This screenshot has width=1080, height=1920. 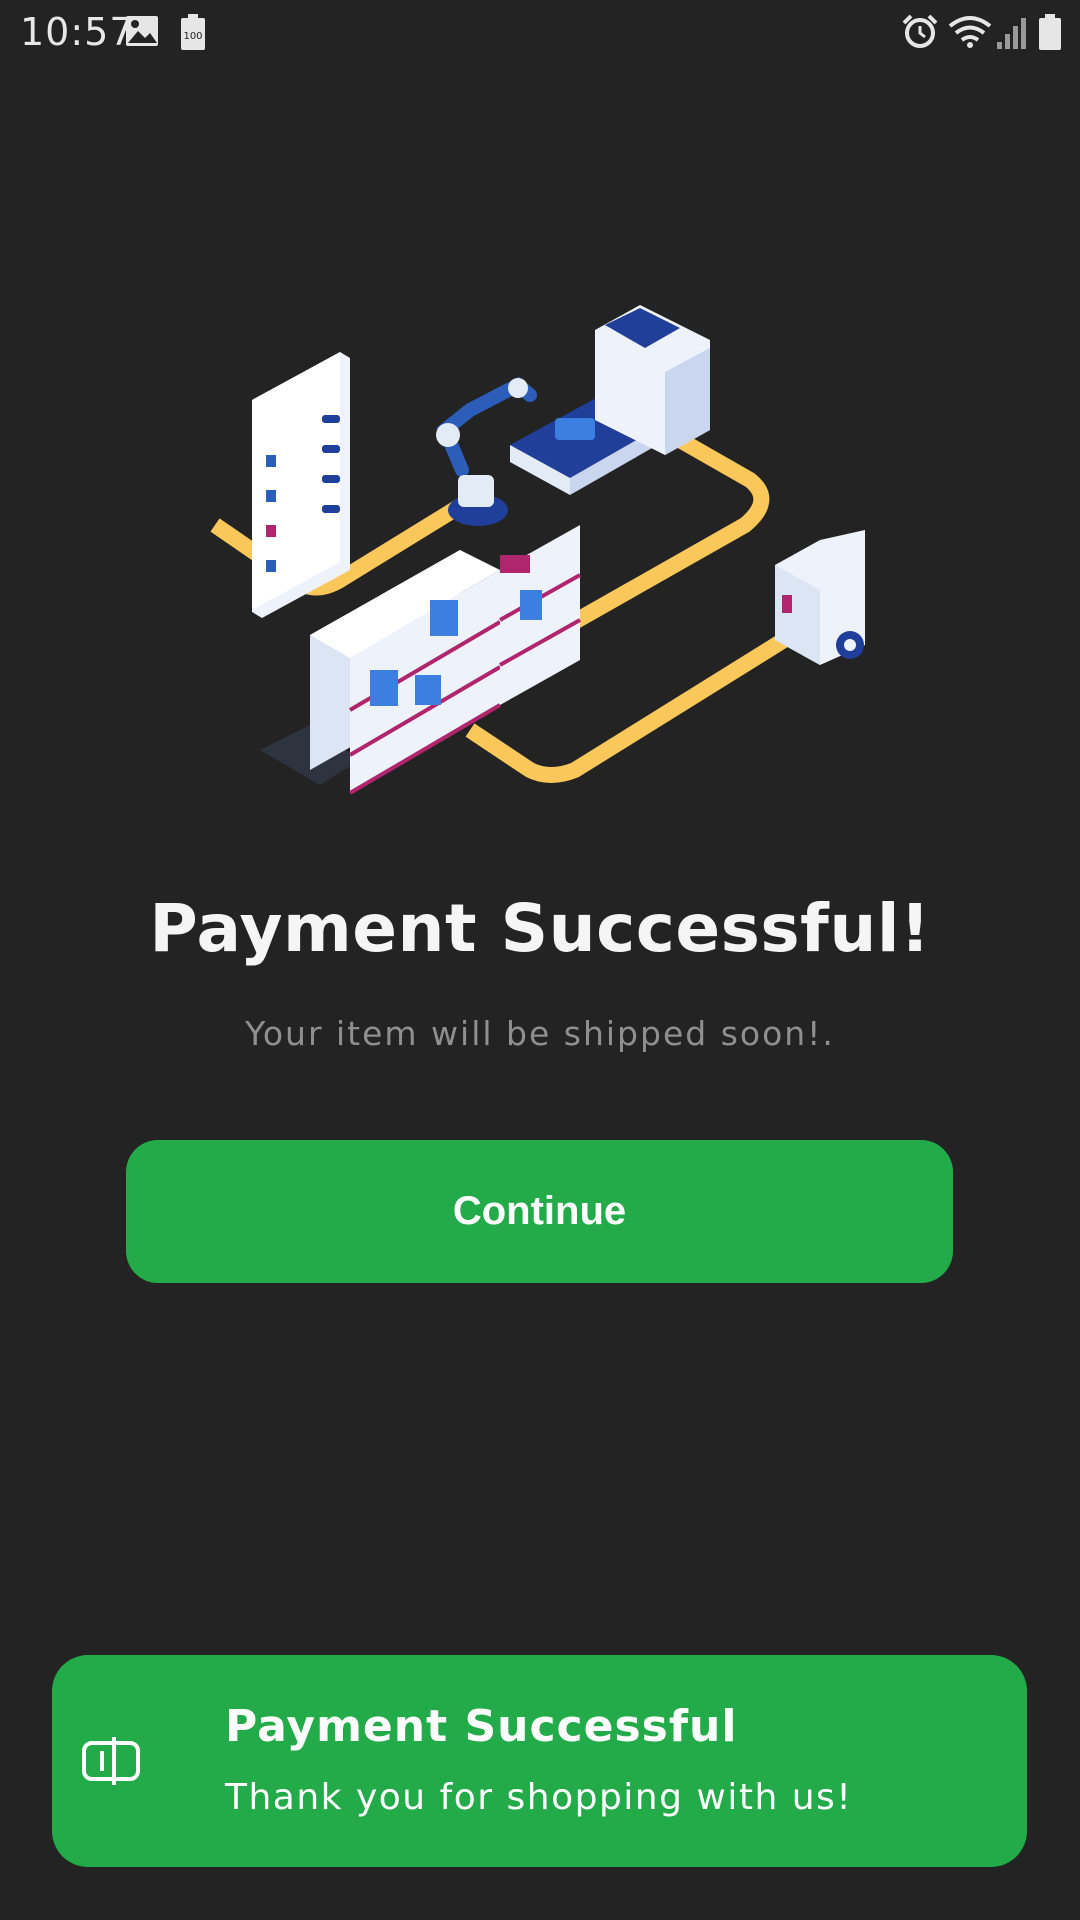 I want to click on status-time: 10:57, so click(x=77, y=32).